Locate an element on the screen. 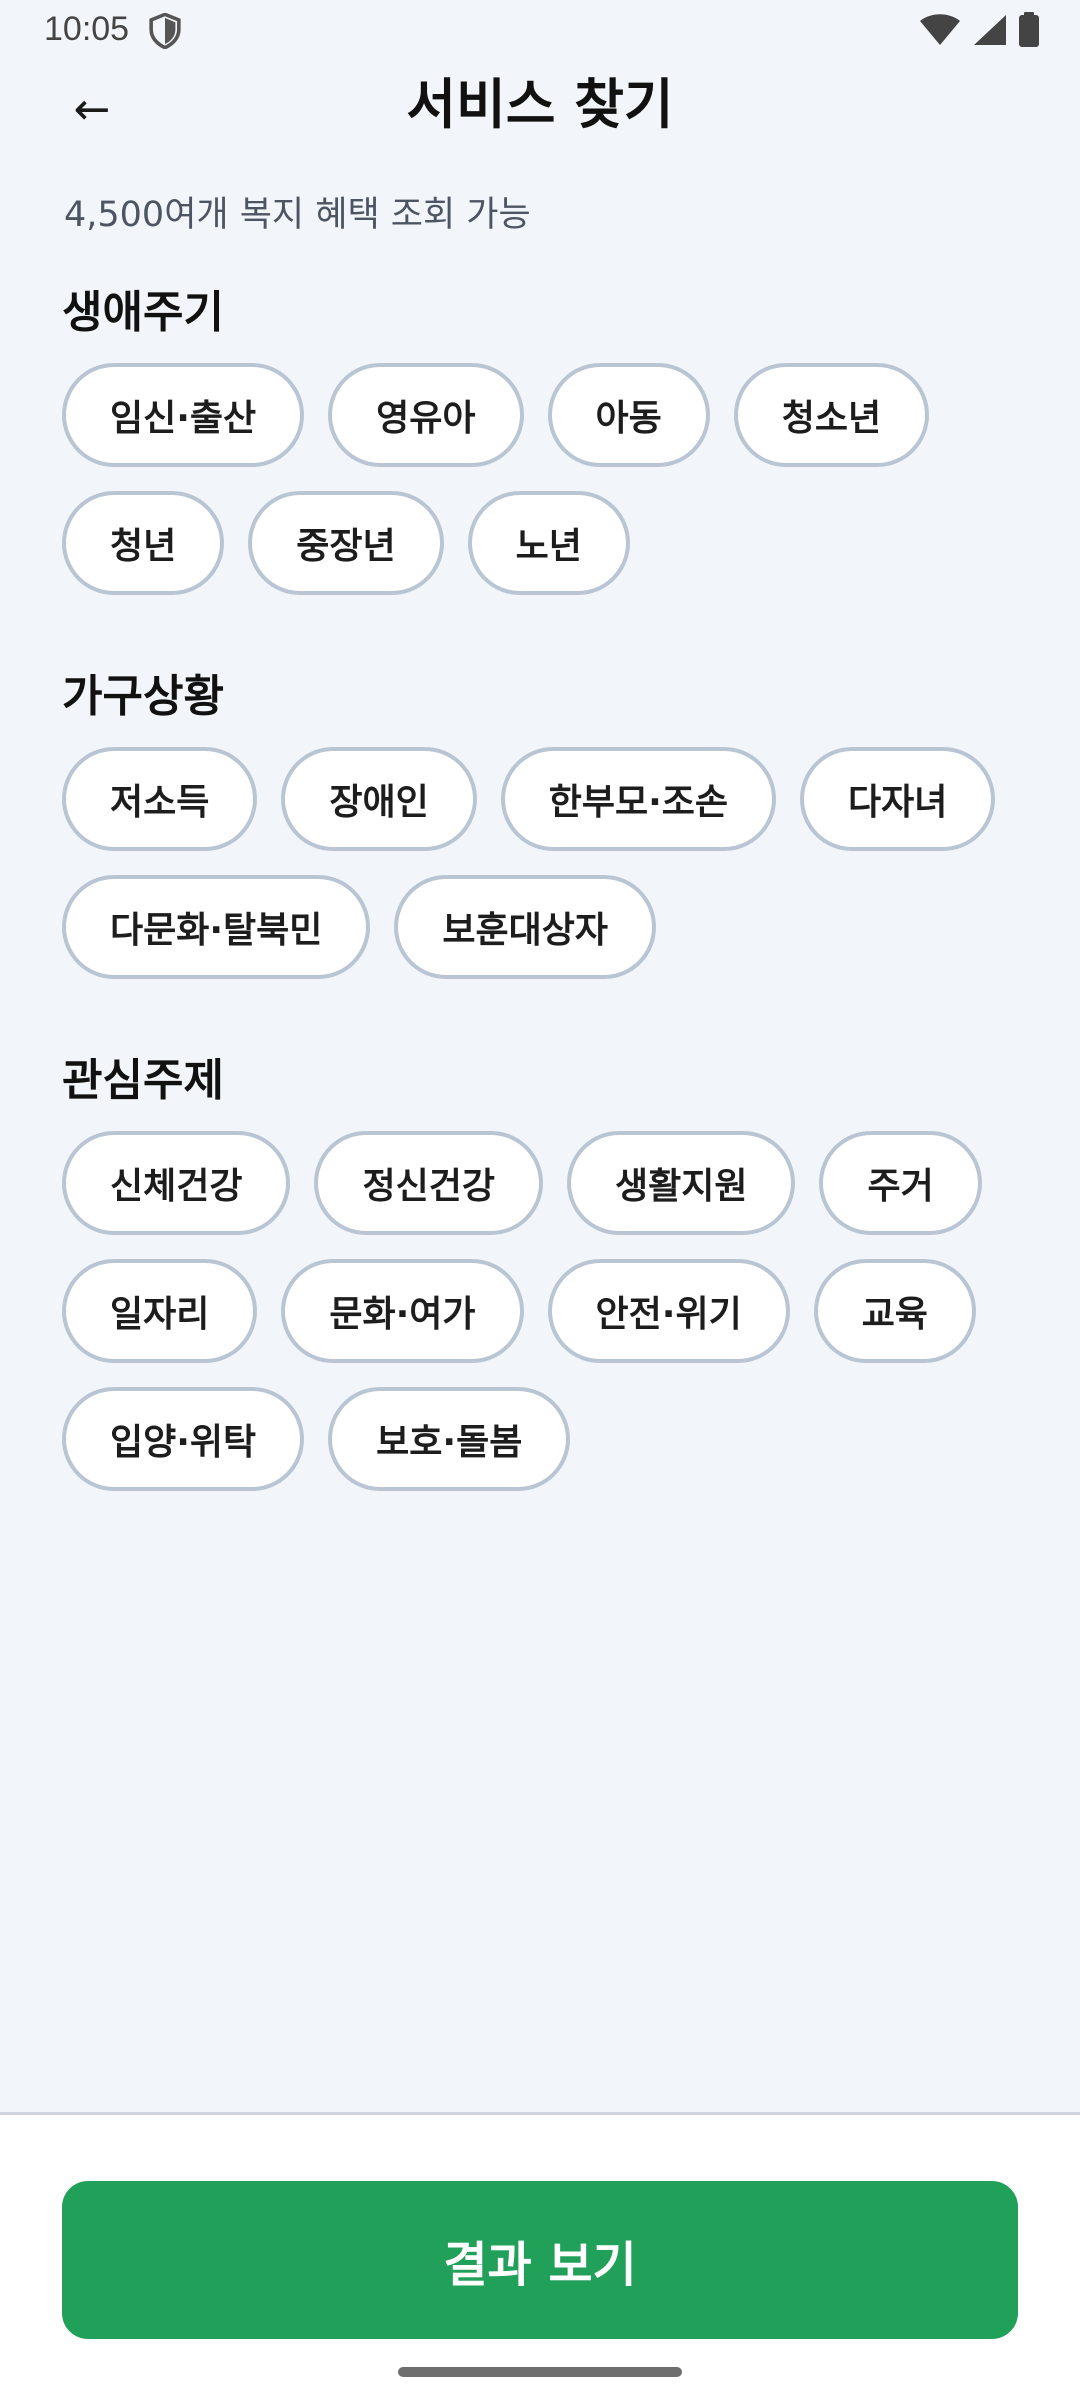 The height and width of the screenshot is (2400, 1080). chip-mental-health: 정신건강 is located at coordinates (428, 1183).